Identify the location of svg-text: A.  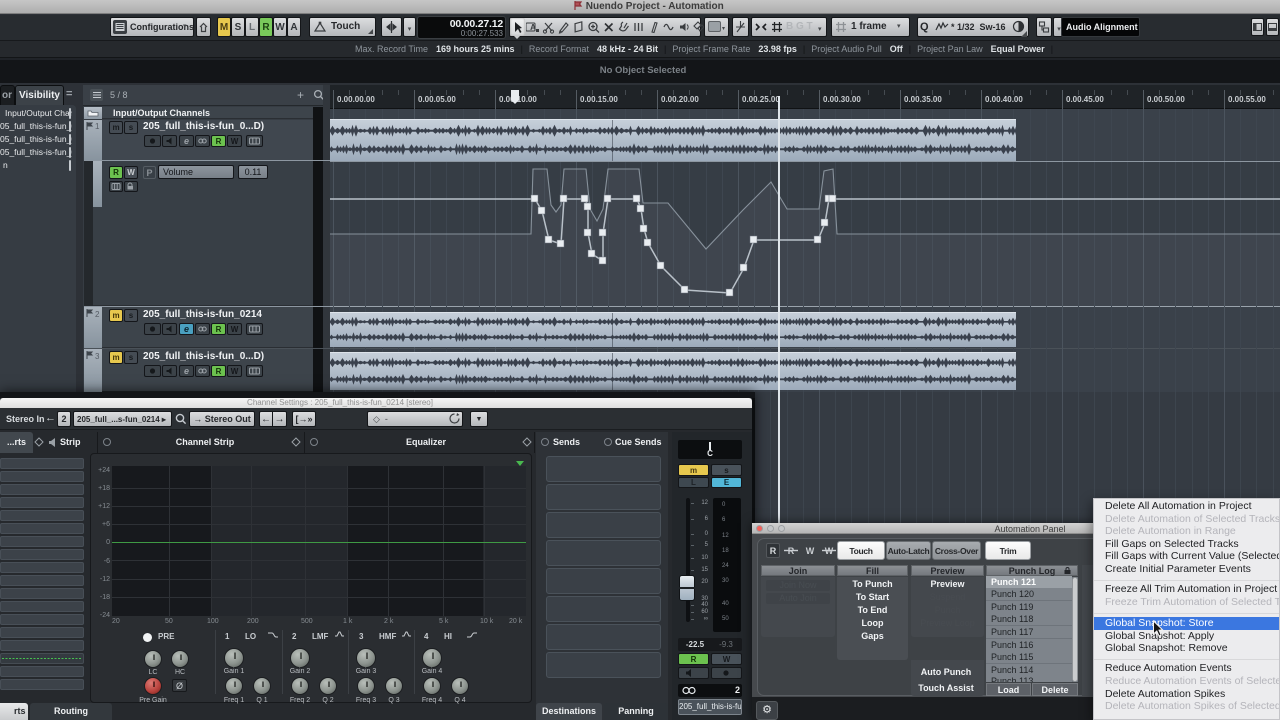
(533, 27).